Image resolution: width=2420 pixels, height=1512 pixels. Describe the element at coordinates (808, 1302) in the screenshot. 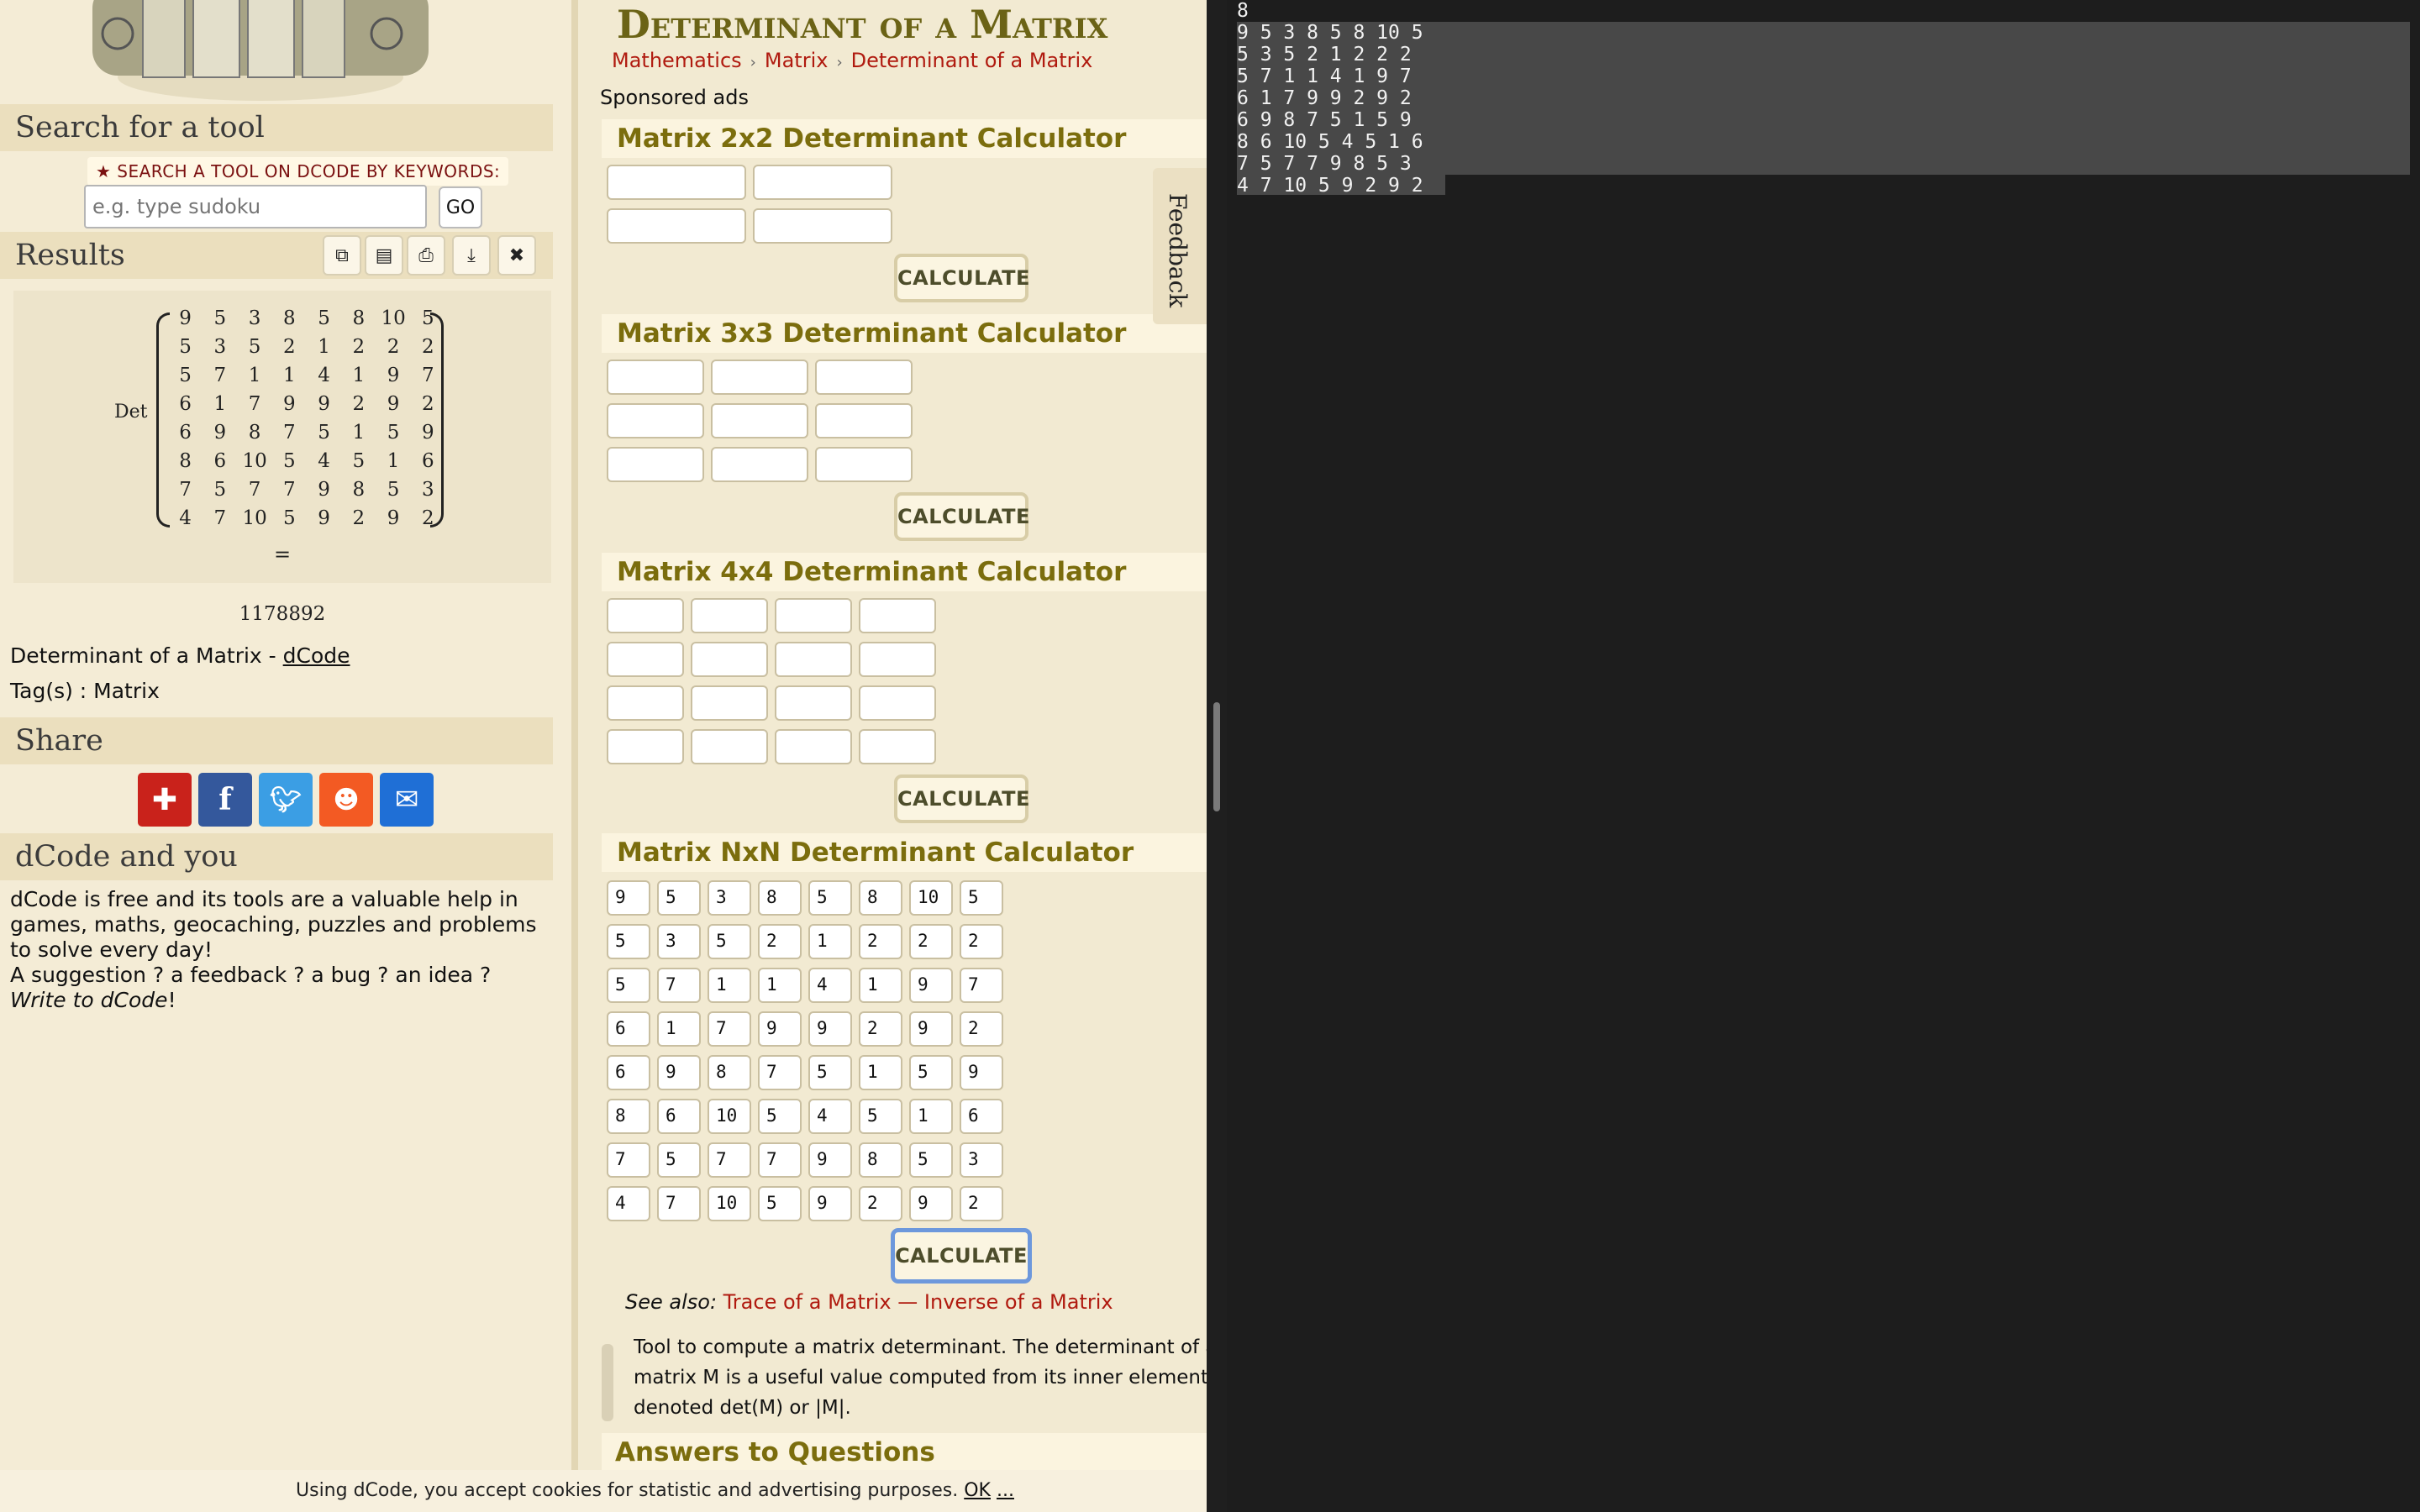

I see `trace-link: Trace of a Matrix` at that location.